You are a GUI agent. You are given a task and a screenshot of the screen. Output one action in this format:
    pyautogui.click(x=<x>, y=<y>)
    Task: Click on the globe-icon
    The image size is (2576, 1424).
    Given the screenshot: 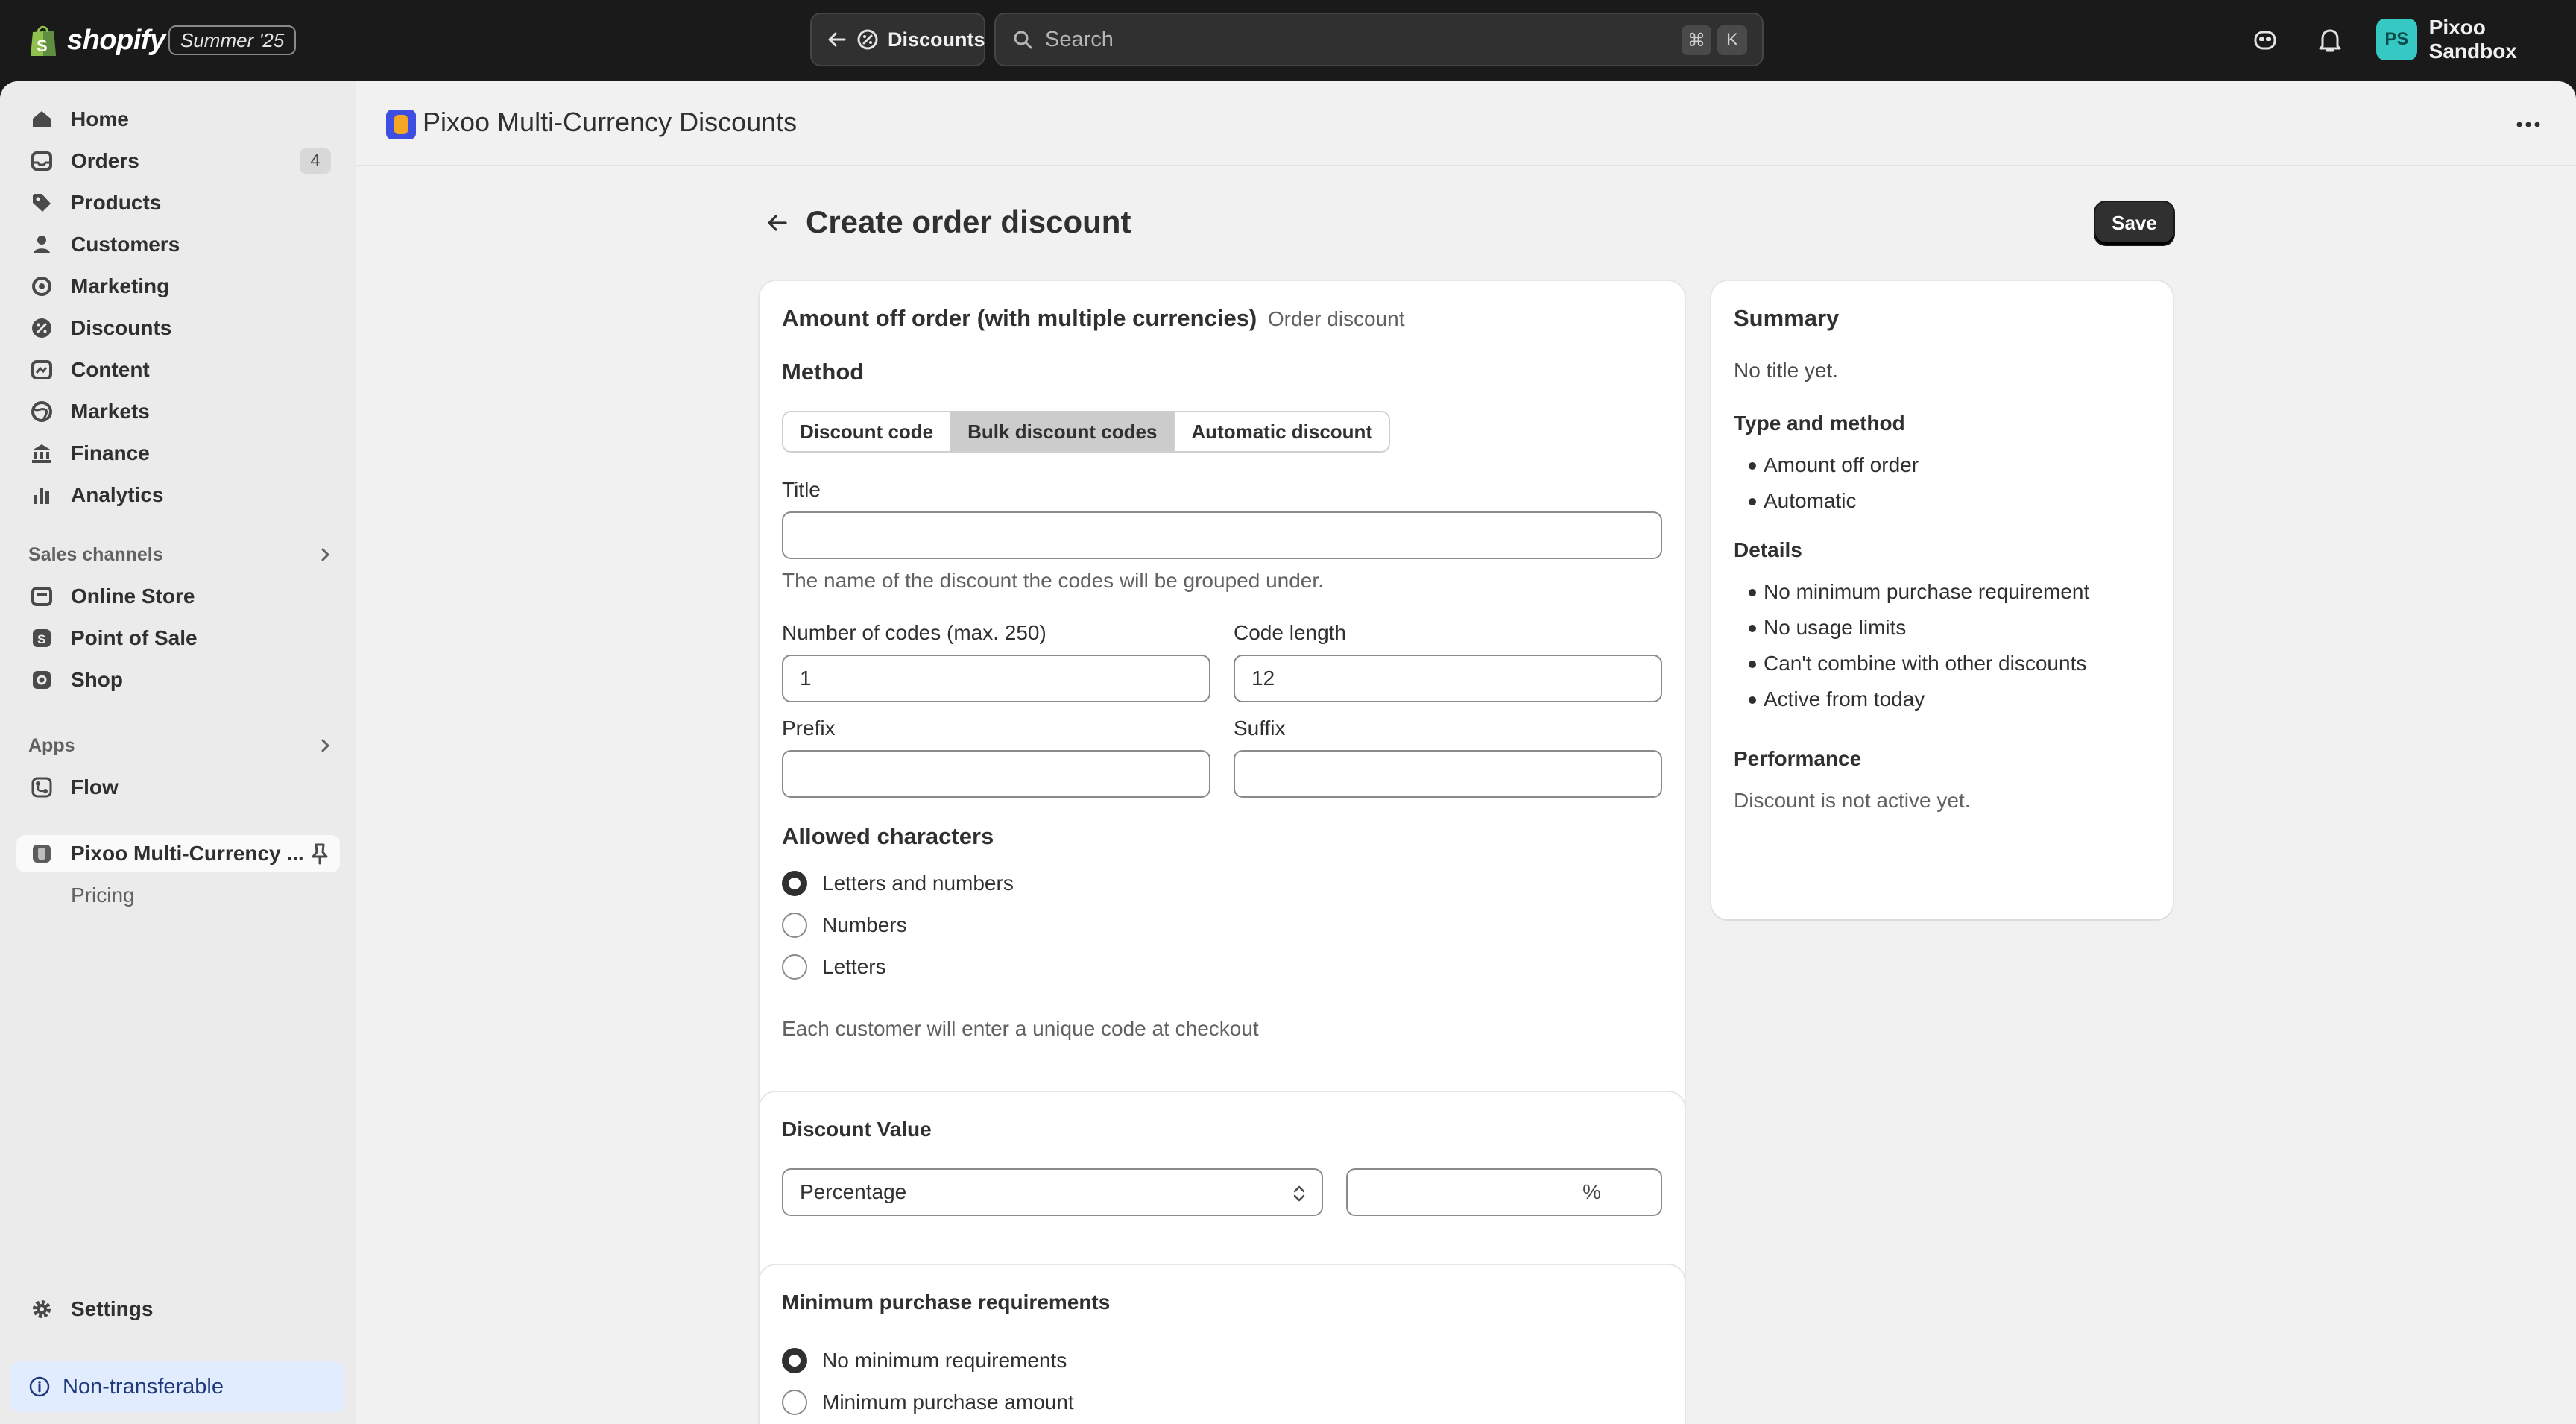 What is the action you would take?
    pyautogui.click(x=41, y=411)
    